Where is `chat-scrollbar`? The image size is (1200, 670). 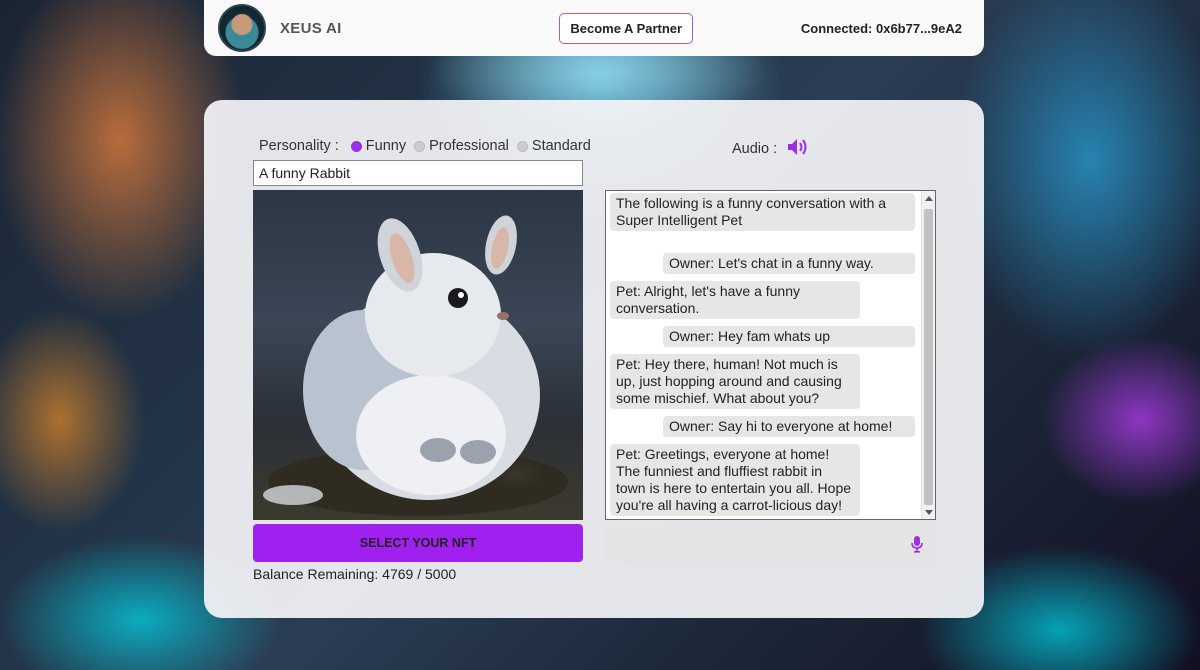 chat-scrollbar is located at coordinates (928, 355).